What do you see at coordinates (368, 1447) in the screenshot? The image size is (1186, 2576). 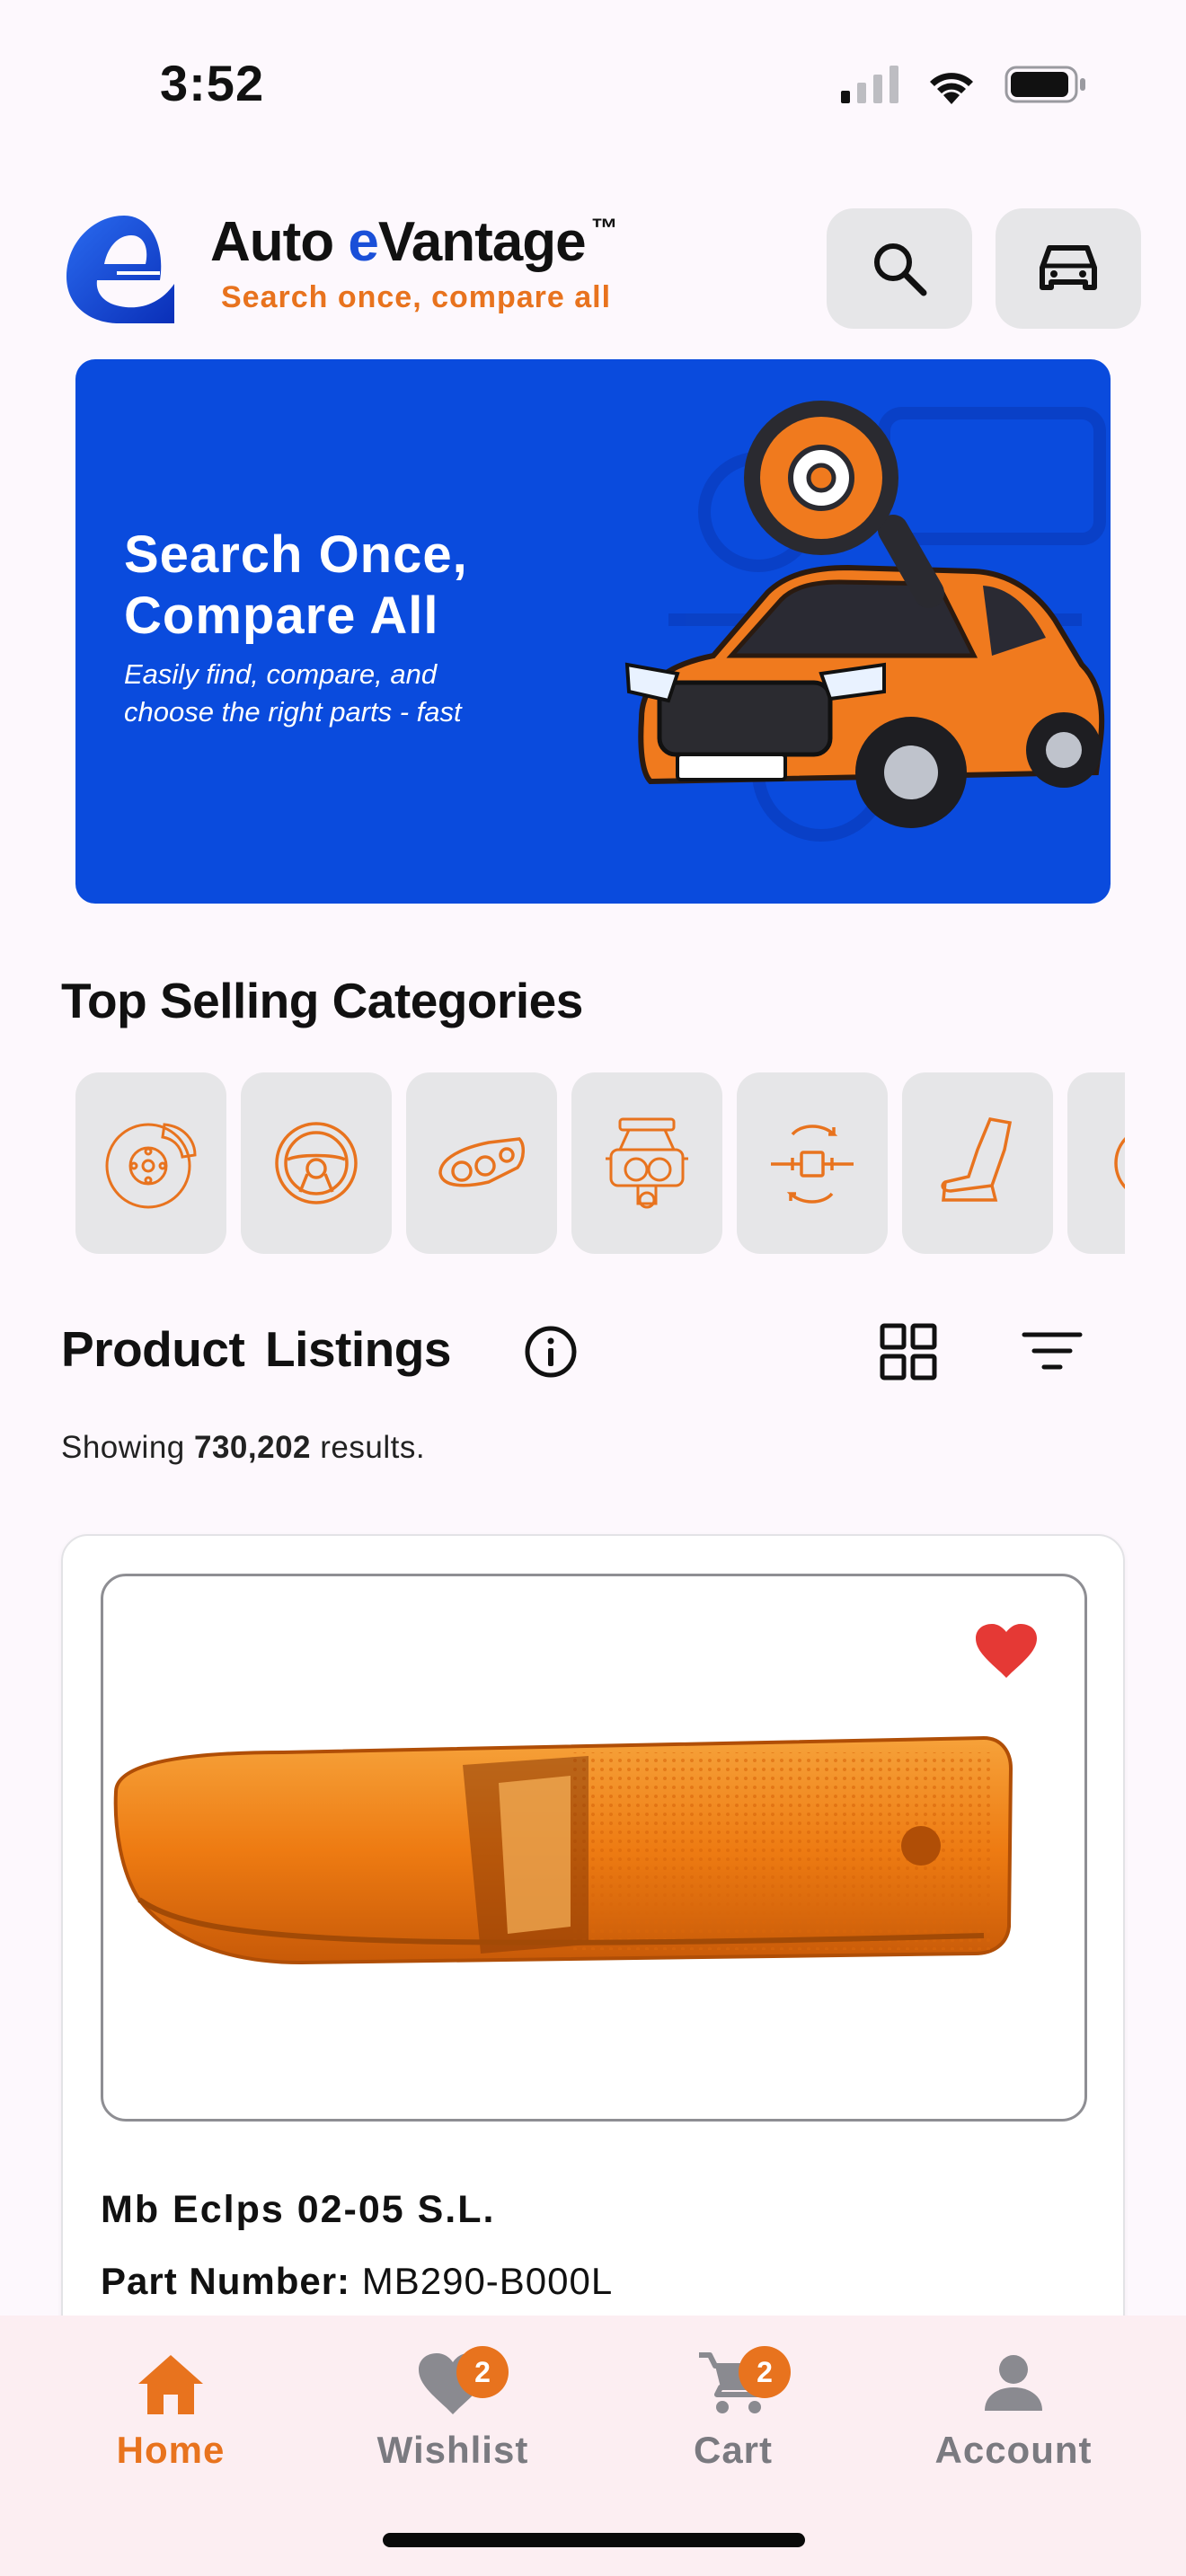 I see `results-suffix: results.` at bounding box center [368, 1447].